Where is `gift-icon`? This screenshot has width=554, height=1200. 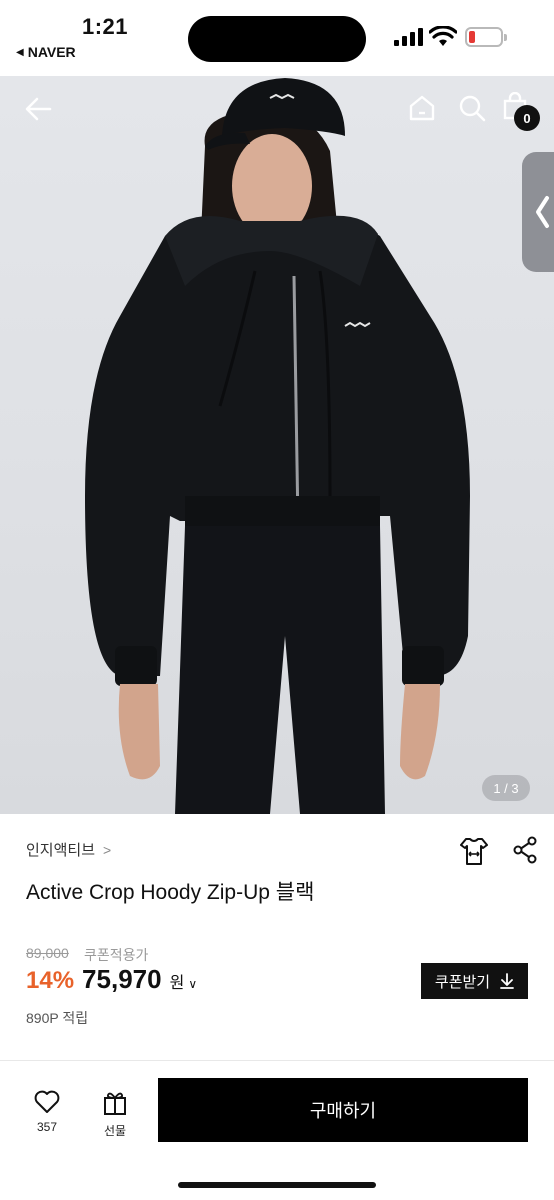 gift-icon is located at coordinates (115, 1103).